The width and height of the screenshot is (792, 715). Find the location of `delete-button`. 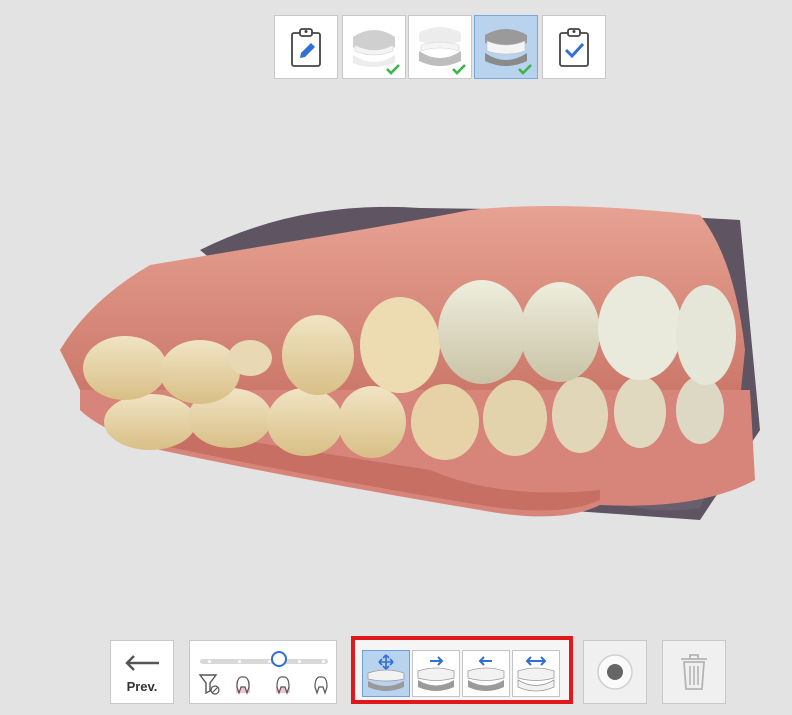

delete-button is located at coordinates (694, 672).